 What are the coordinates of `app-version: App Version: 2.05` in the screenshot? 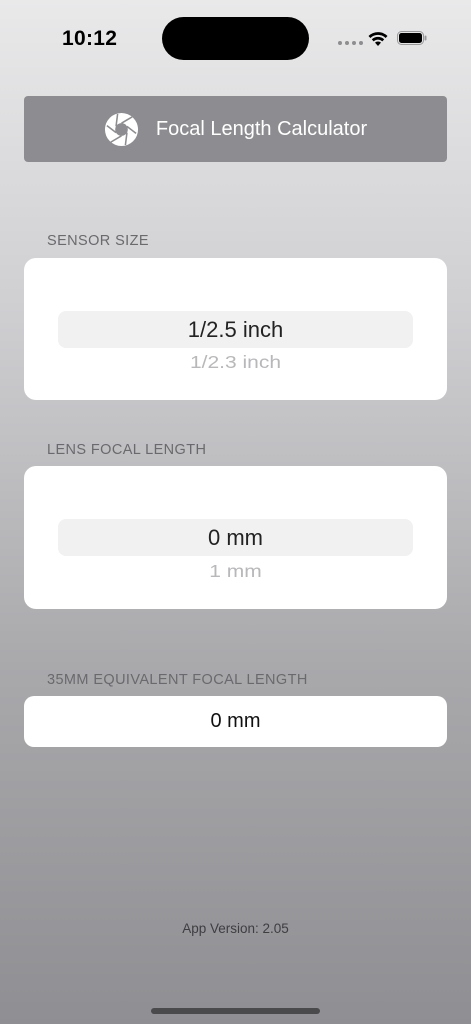 It's located at (235, 928).